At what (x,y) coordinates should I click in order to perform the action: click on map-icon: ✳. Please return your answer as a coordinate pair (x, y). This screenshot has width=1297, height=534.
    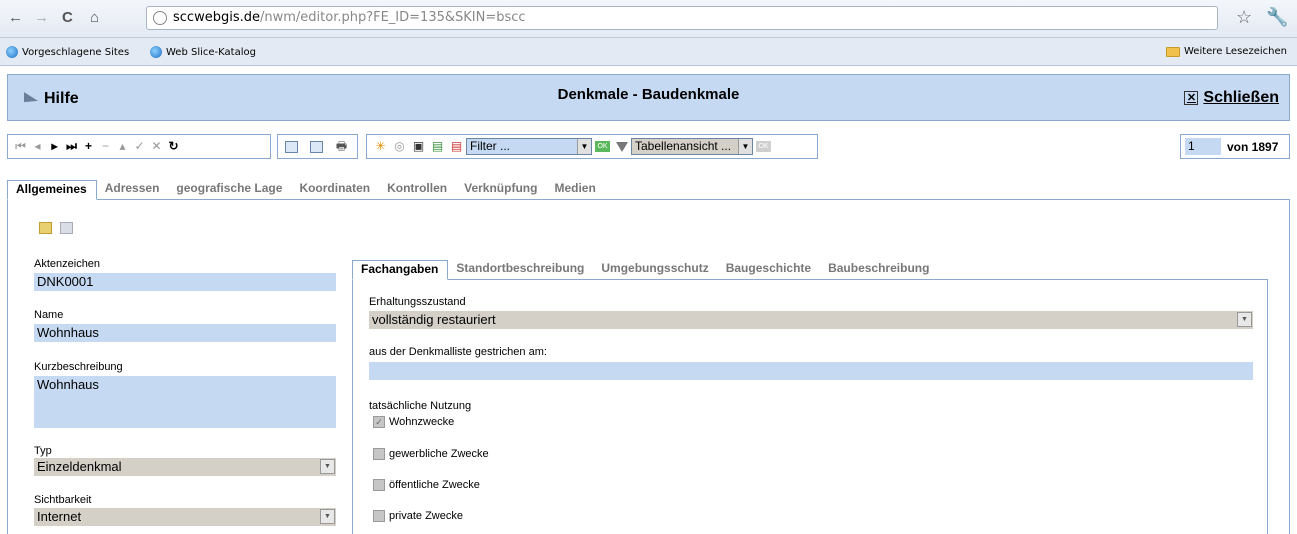
    Looking at the image, I should click on (380, 146).